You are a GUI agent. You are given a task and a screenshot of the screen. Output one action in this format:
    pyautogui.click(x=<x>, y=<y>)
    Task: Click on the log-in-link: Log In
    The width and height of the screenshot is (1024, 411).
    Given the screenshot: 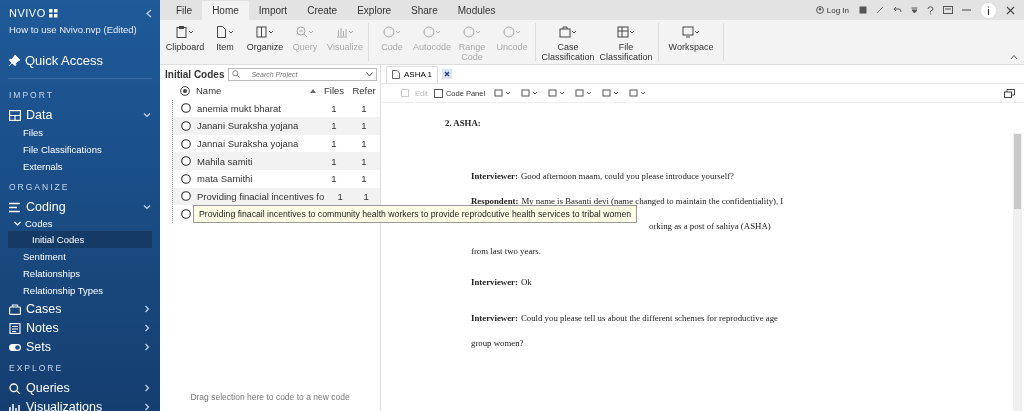 What is the action you would take?
    pyautogui.click(x=837, y=10)
    